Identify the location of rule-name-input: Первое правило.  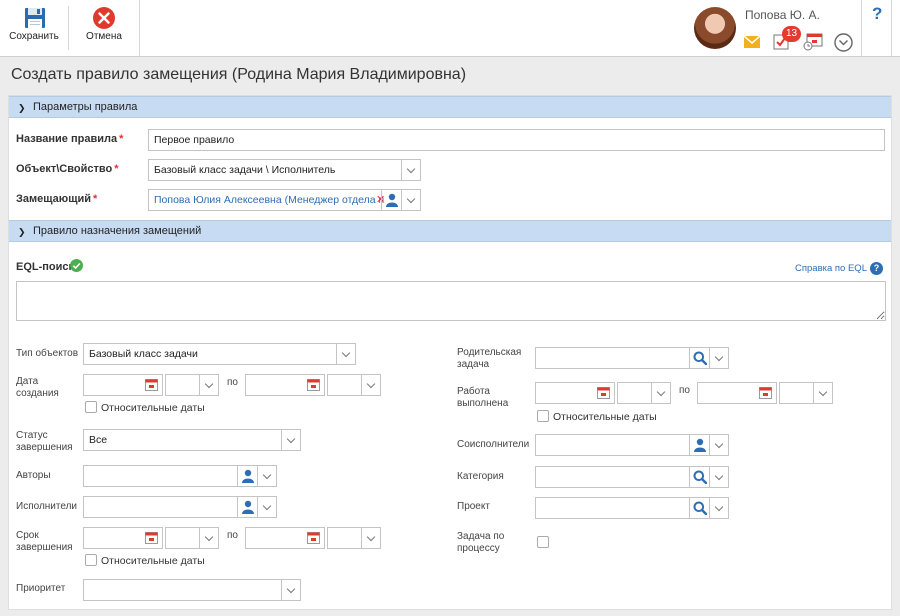
(516, 140).